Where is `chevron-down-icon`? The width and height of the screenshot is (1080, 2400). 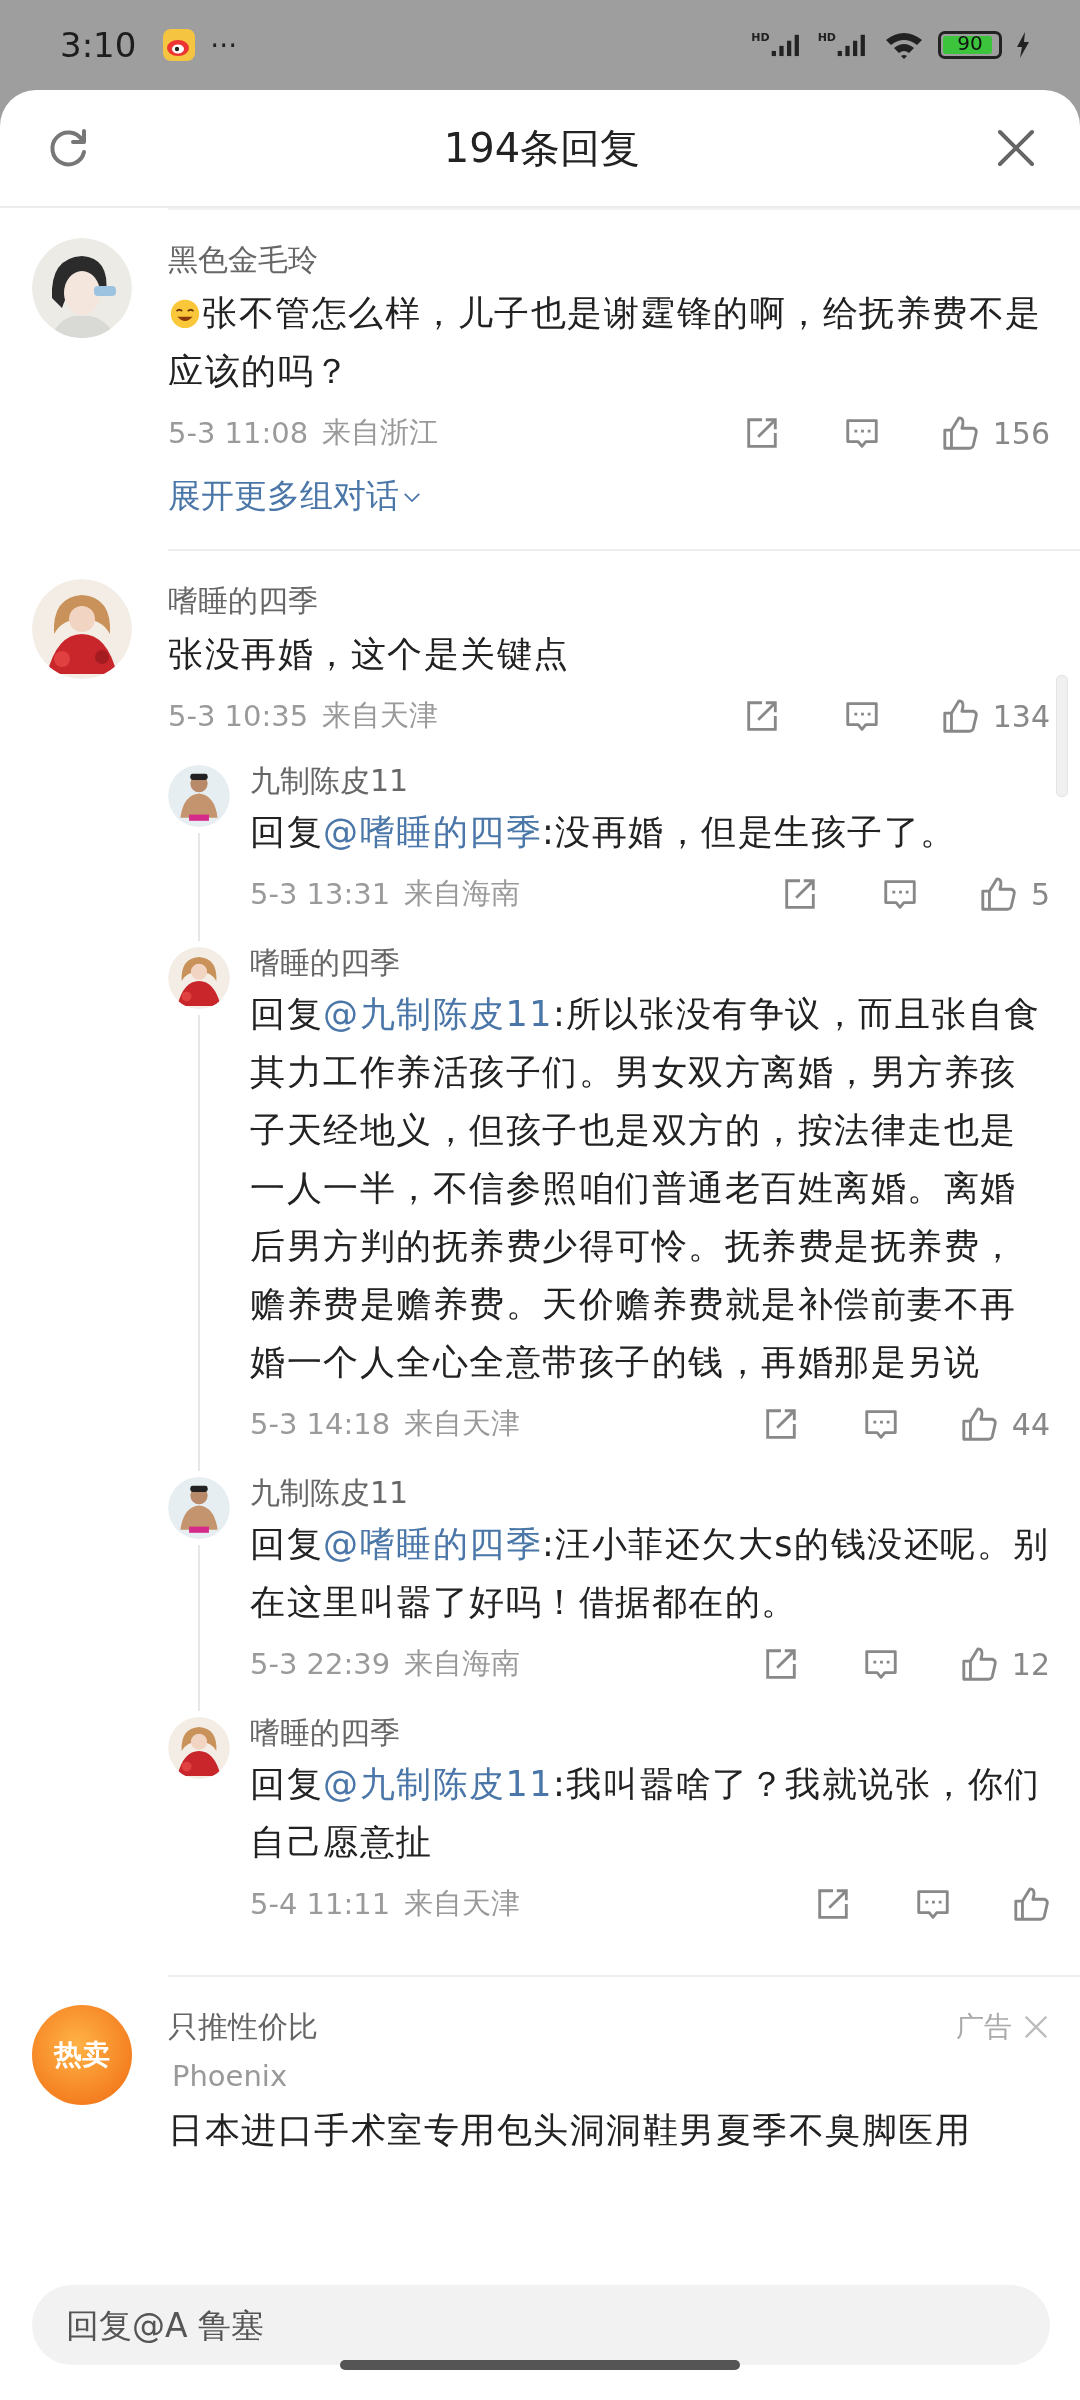
chevron-down-icon is located at coordinates (412, 497).